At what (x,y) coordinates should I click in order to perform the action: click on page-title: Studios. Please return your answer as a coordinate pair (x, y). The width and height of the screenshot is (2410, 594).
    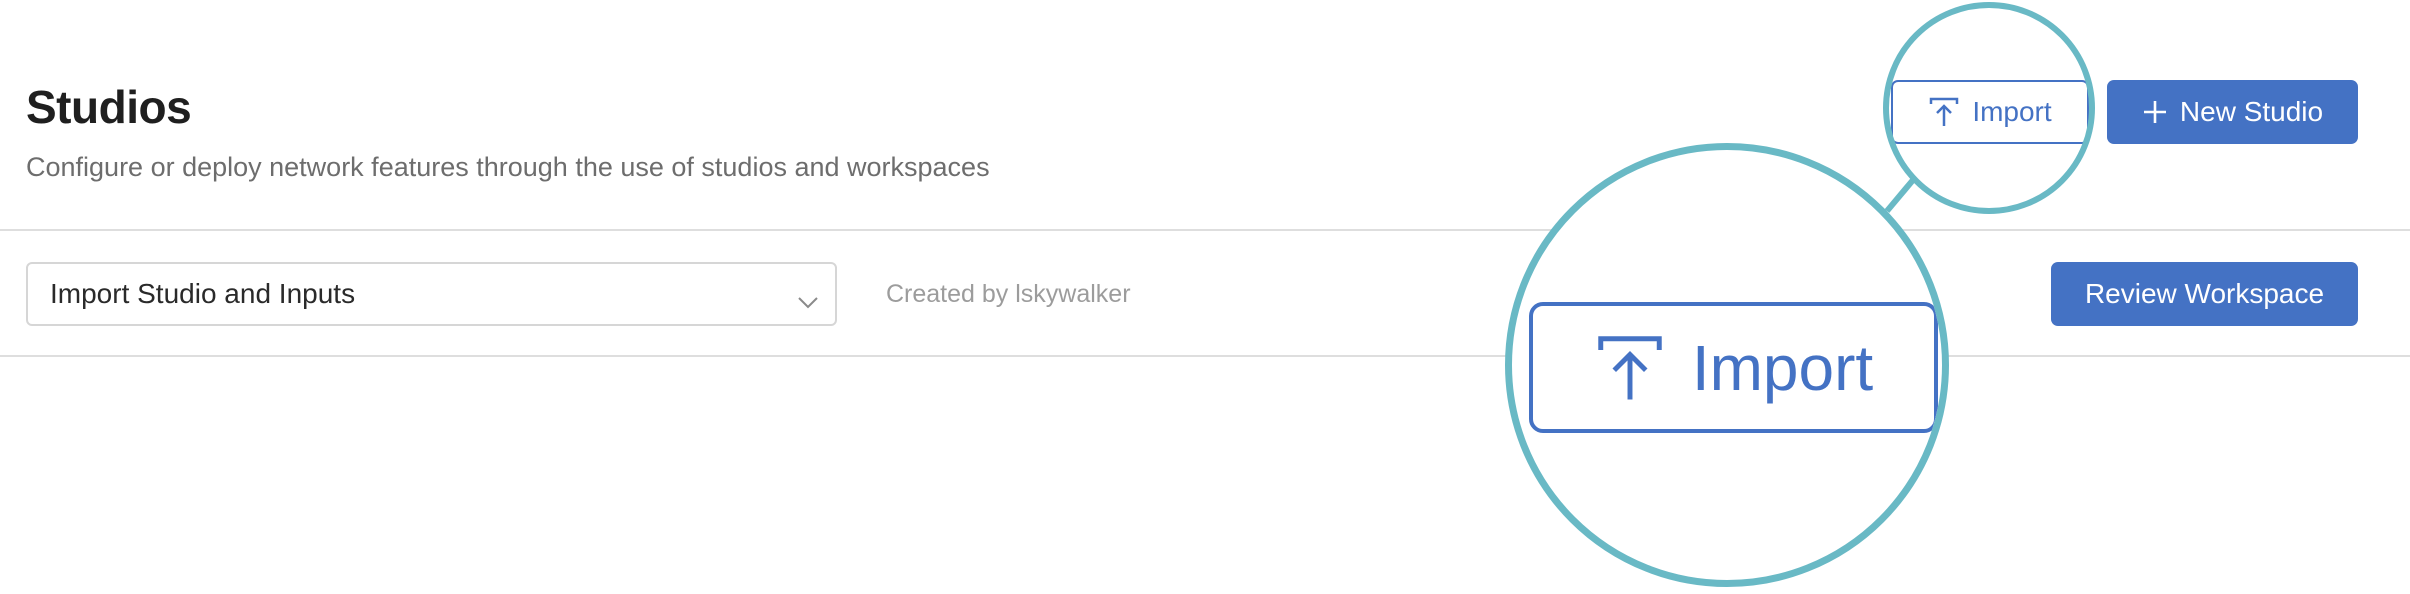
    Looking at the image, I should click on (109, 107).